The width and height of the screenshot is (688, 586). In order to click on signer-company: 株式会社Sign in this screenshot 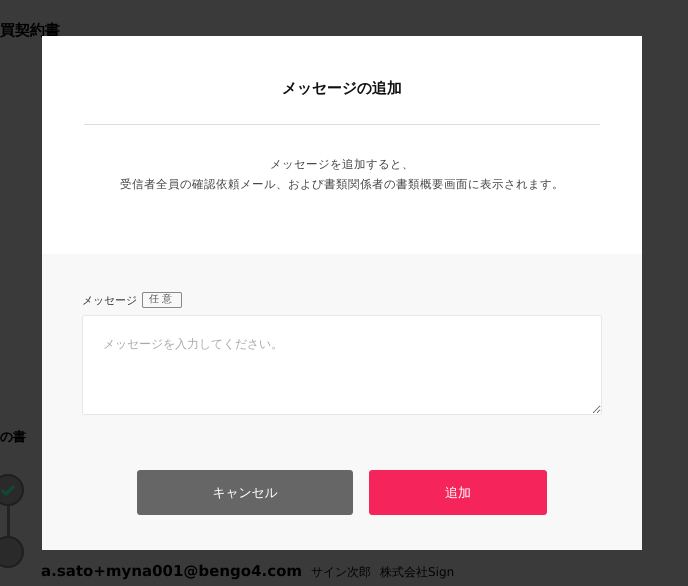, I will do `click(417, 572)`.